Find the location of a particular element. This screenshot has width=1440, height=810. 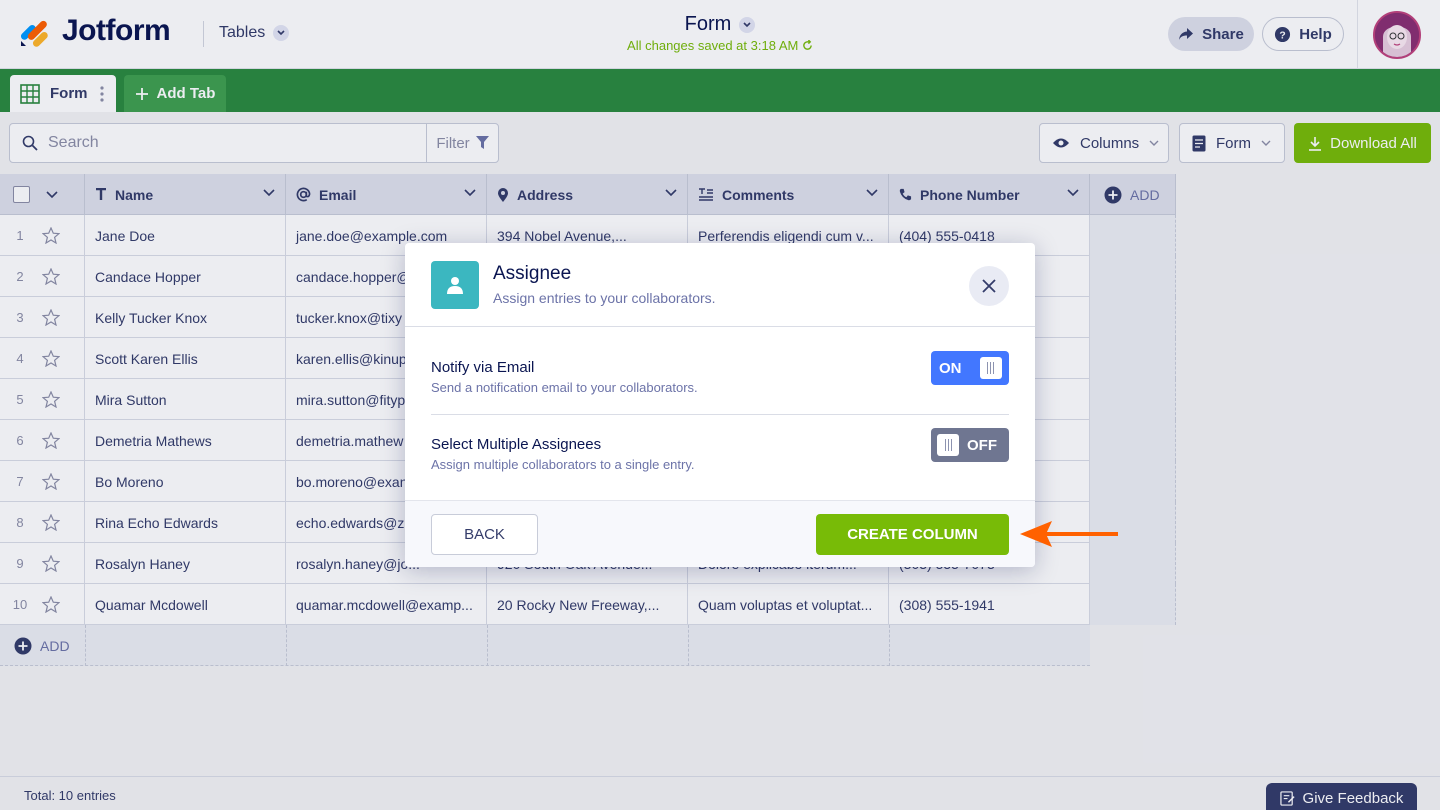

toggle-state-label: ON is located at coordinates (950, 368).